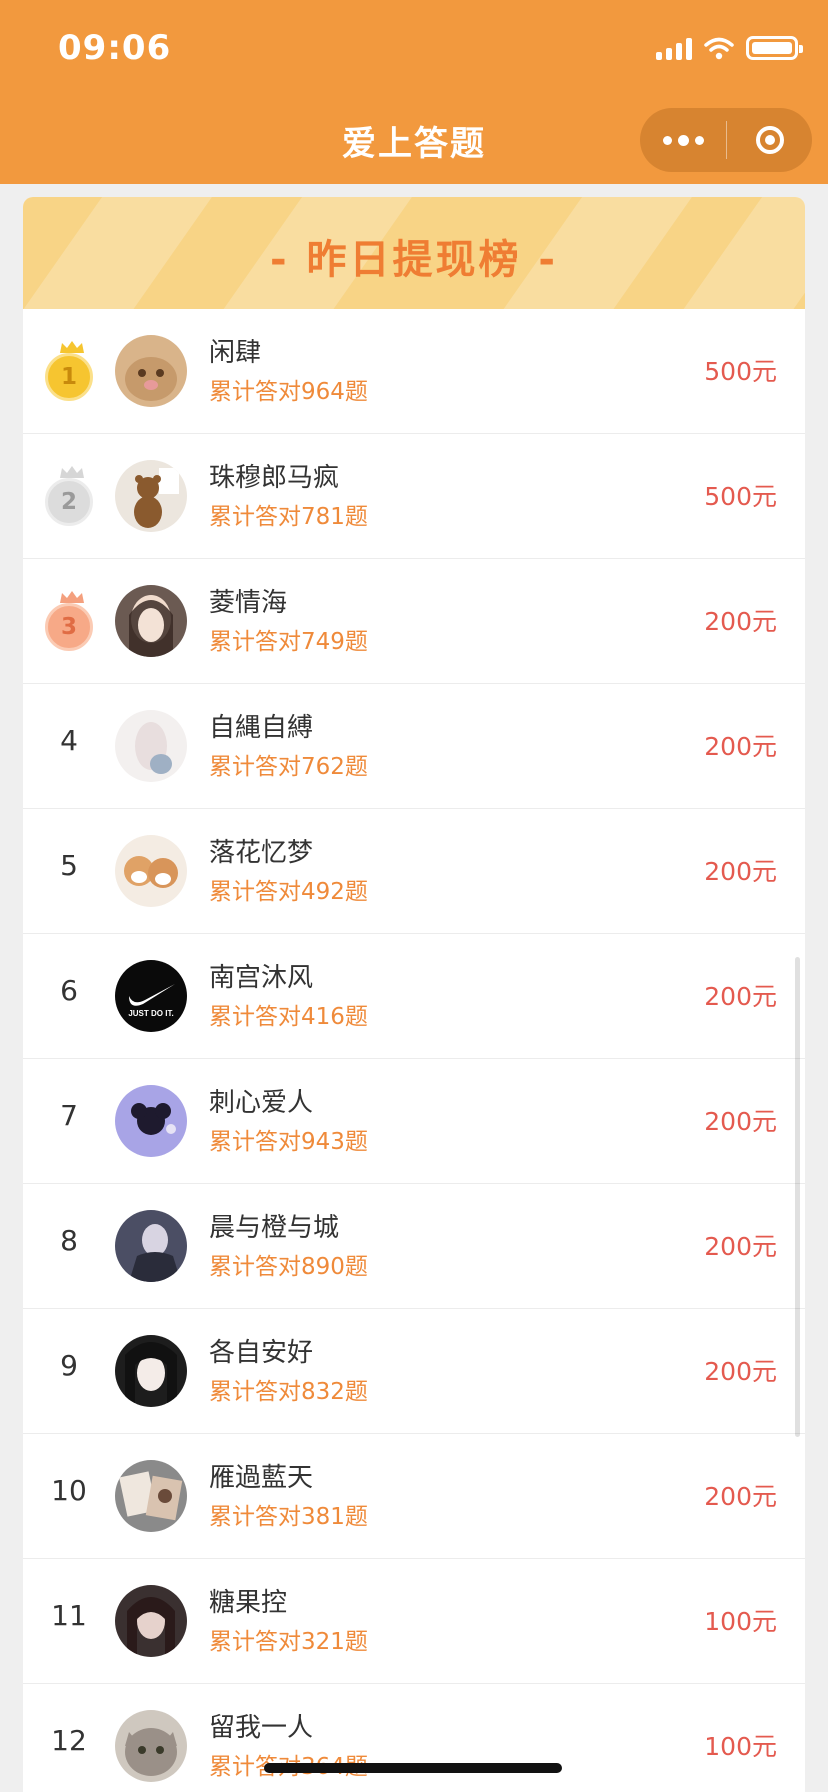 Image resolution: width=828 pixels, height=1792 pixels. Describe the element at coordinates (261, 1103) in the screenshot. I see `user-name: 刺心爱人` at that location.